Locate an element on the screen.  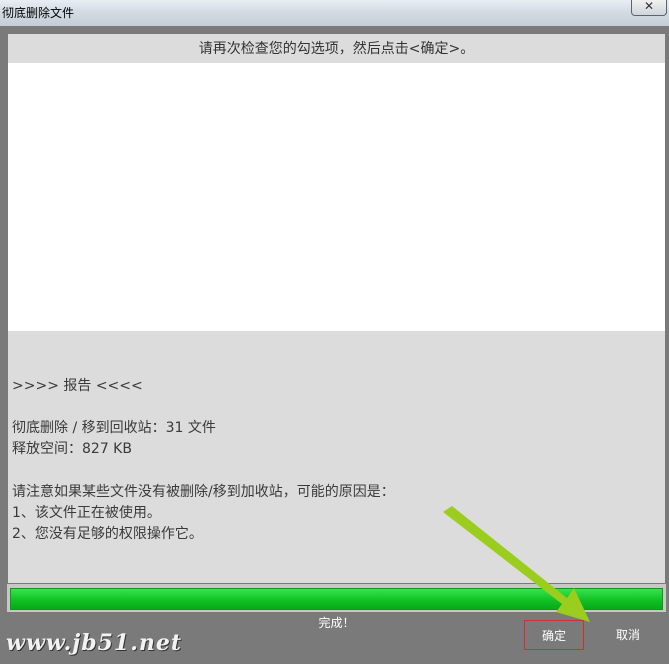
annotation-arrow-icon is located at coordinates (516, 564).